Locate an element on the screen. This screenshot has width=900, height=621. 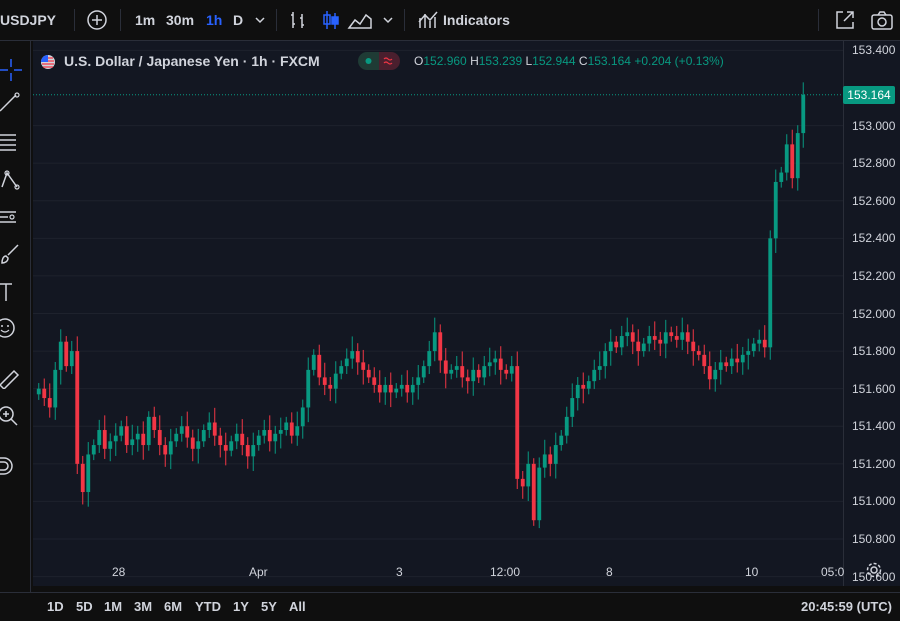
price-tick: 151.400 is located at coordinates (874, 426).